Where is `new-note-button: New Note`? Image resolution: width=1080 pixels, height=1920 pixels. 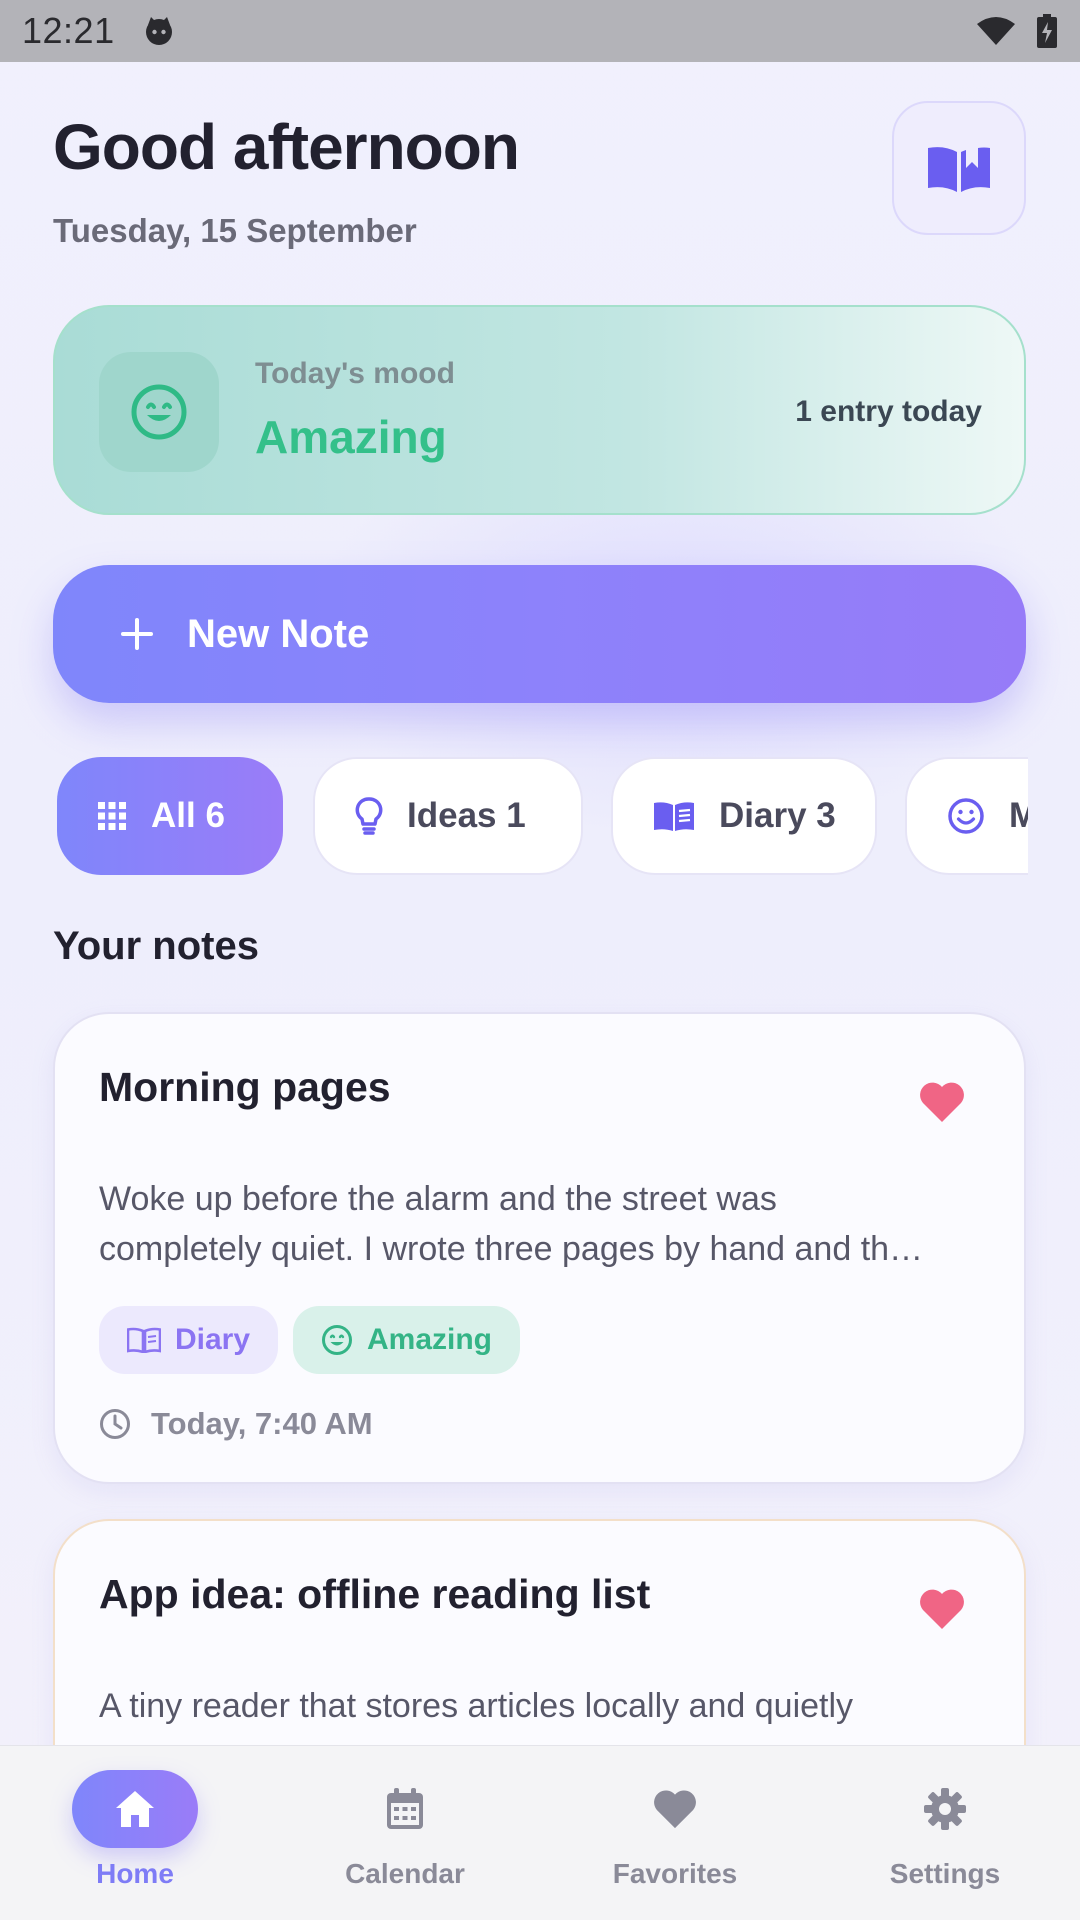 new-note-button: New Note is located at coordinates (539, 634).